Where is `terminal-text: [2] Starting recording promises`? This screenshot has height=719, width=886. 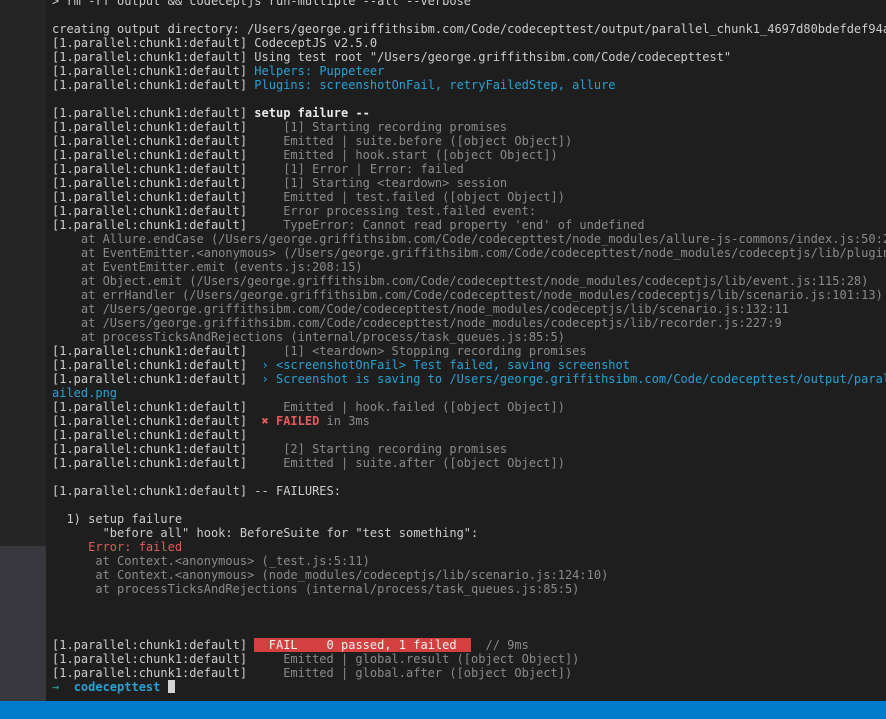 terminal-text: [2] Starting recording promises is located at coordinates (395, 449).